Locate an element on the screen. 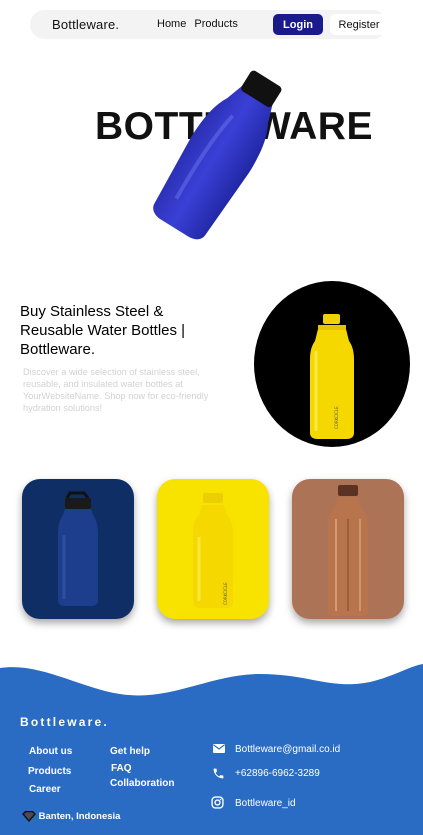 Image resolution: width=423 pixels, height=835 pixels. footer-phone: +62896-6962-3289 is located at coordinates (277, 773).